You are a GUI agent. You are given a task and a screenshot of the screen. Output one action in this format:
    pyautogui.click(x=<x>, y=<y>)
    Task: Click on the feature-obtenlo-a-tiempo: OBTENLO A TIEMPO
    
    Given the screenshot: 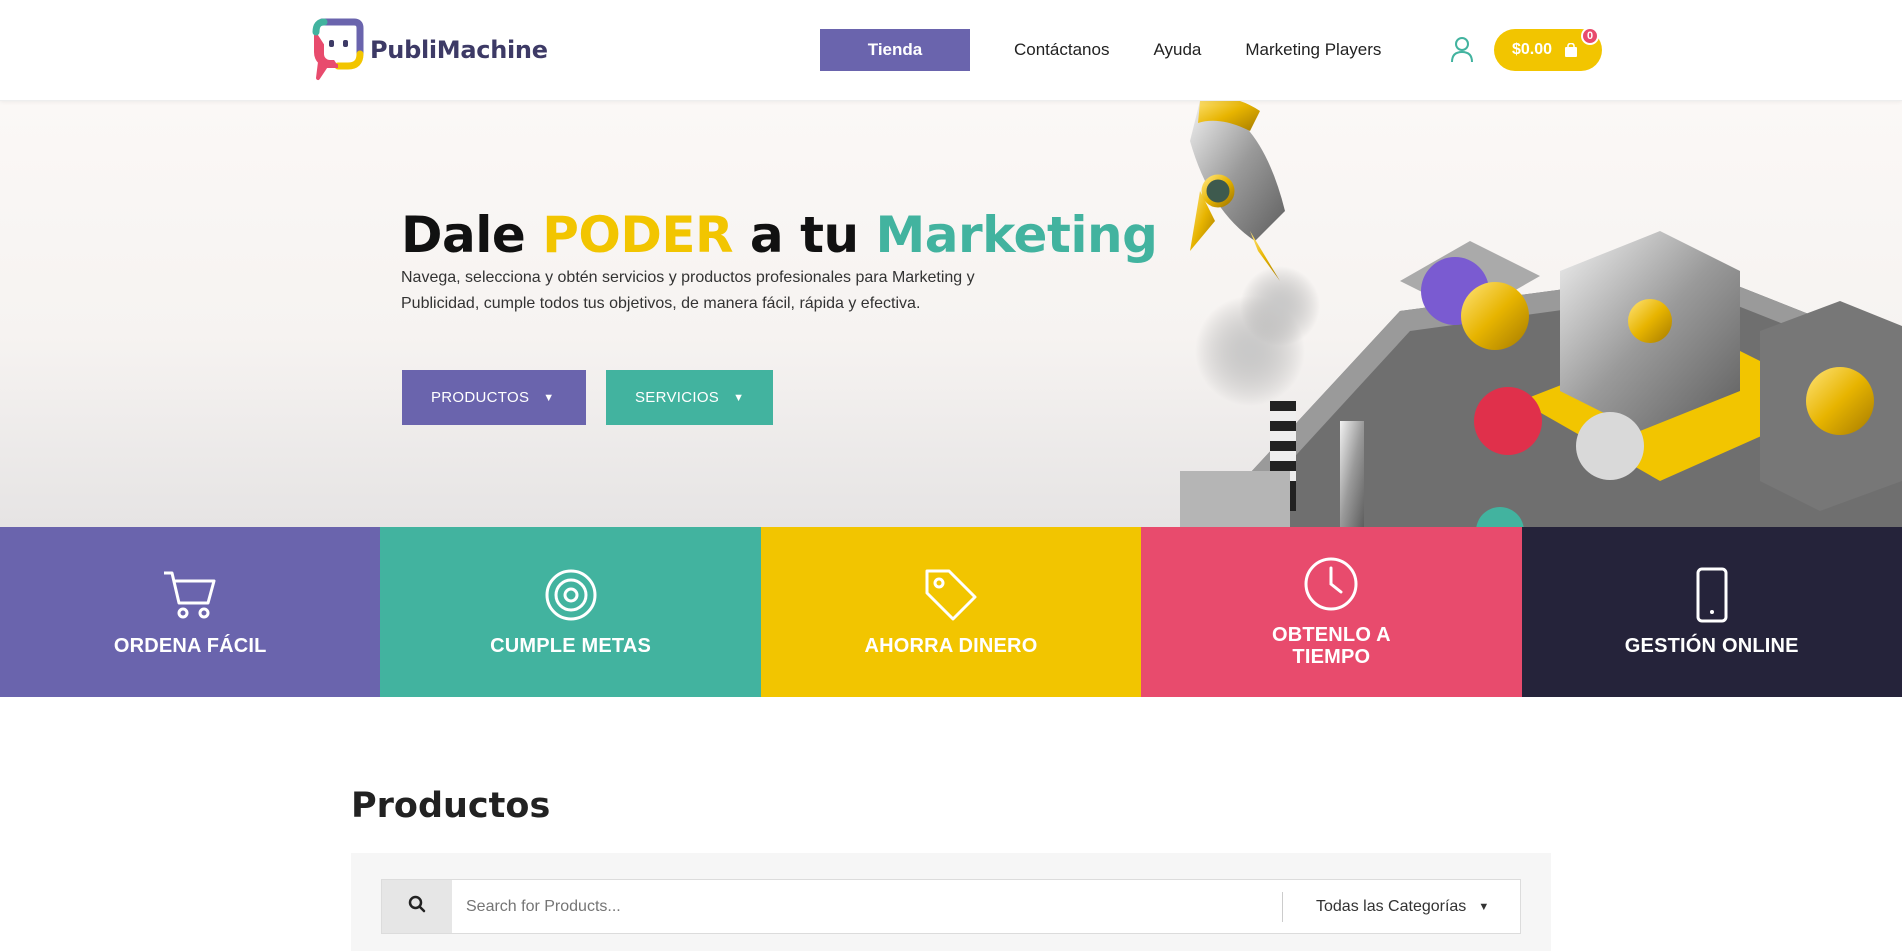 What is the action you would take?
    pyautogui.click(x=1331, y=612)
    